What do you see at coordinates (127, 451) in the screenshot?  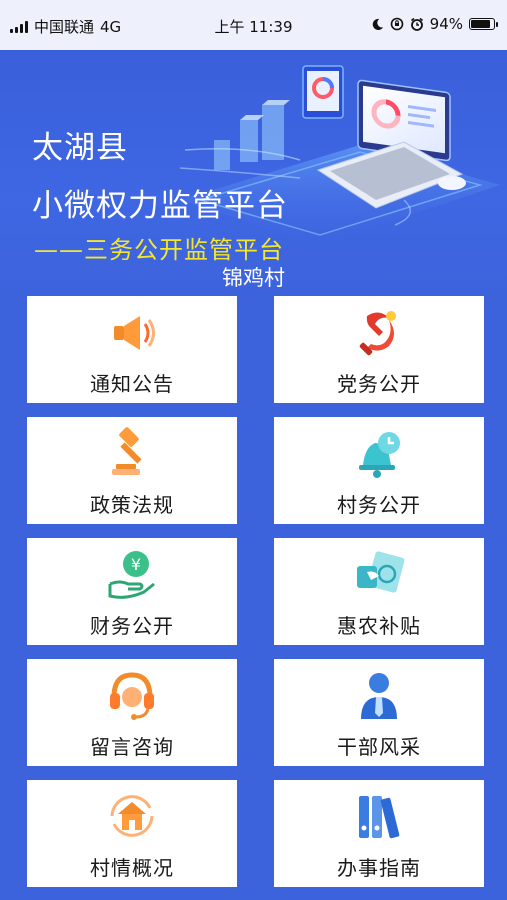 I see `gavel-icon` at bounding box center [127, 451].